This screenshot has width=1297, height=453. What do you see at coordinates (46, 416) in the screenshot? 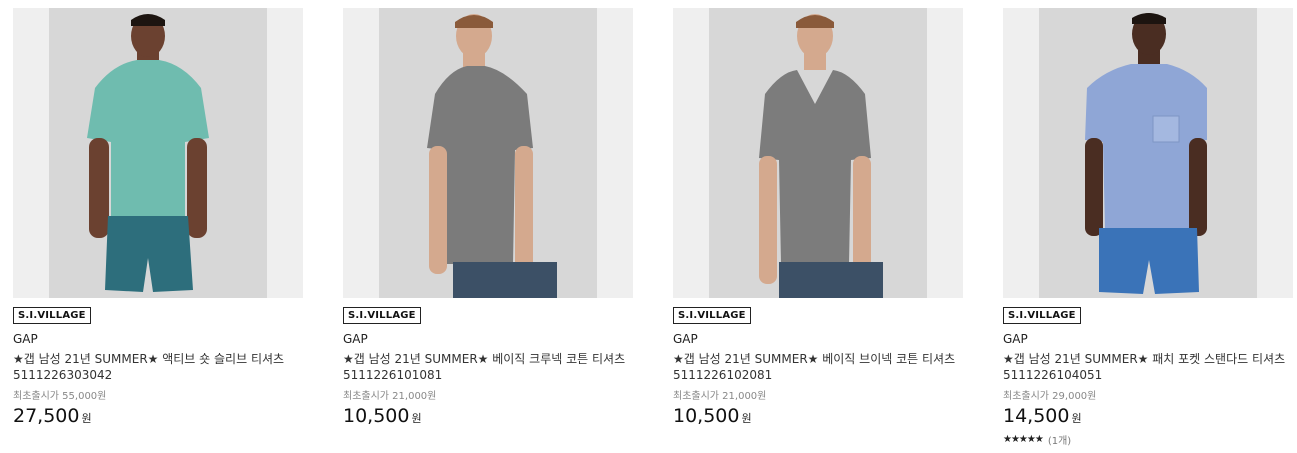
I see `sale-price: 27,500` at bounding box center [46, 416].